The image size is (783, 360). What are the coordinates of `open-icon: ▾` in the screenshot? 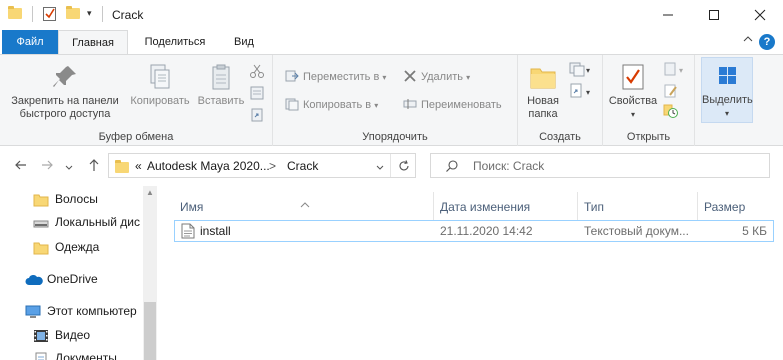 It's located at (675, 70).